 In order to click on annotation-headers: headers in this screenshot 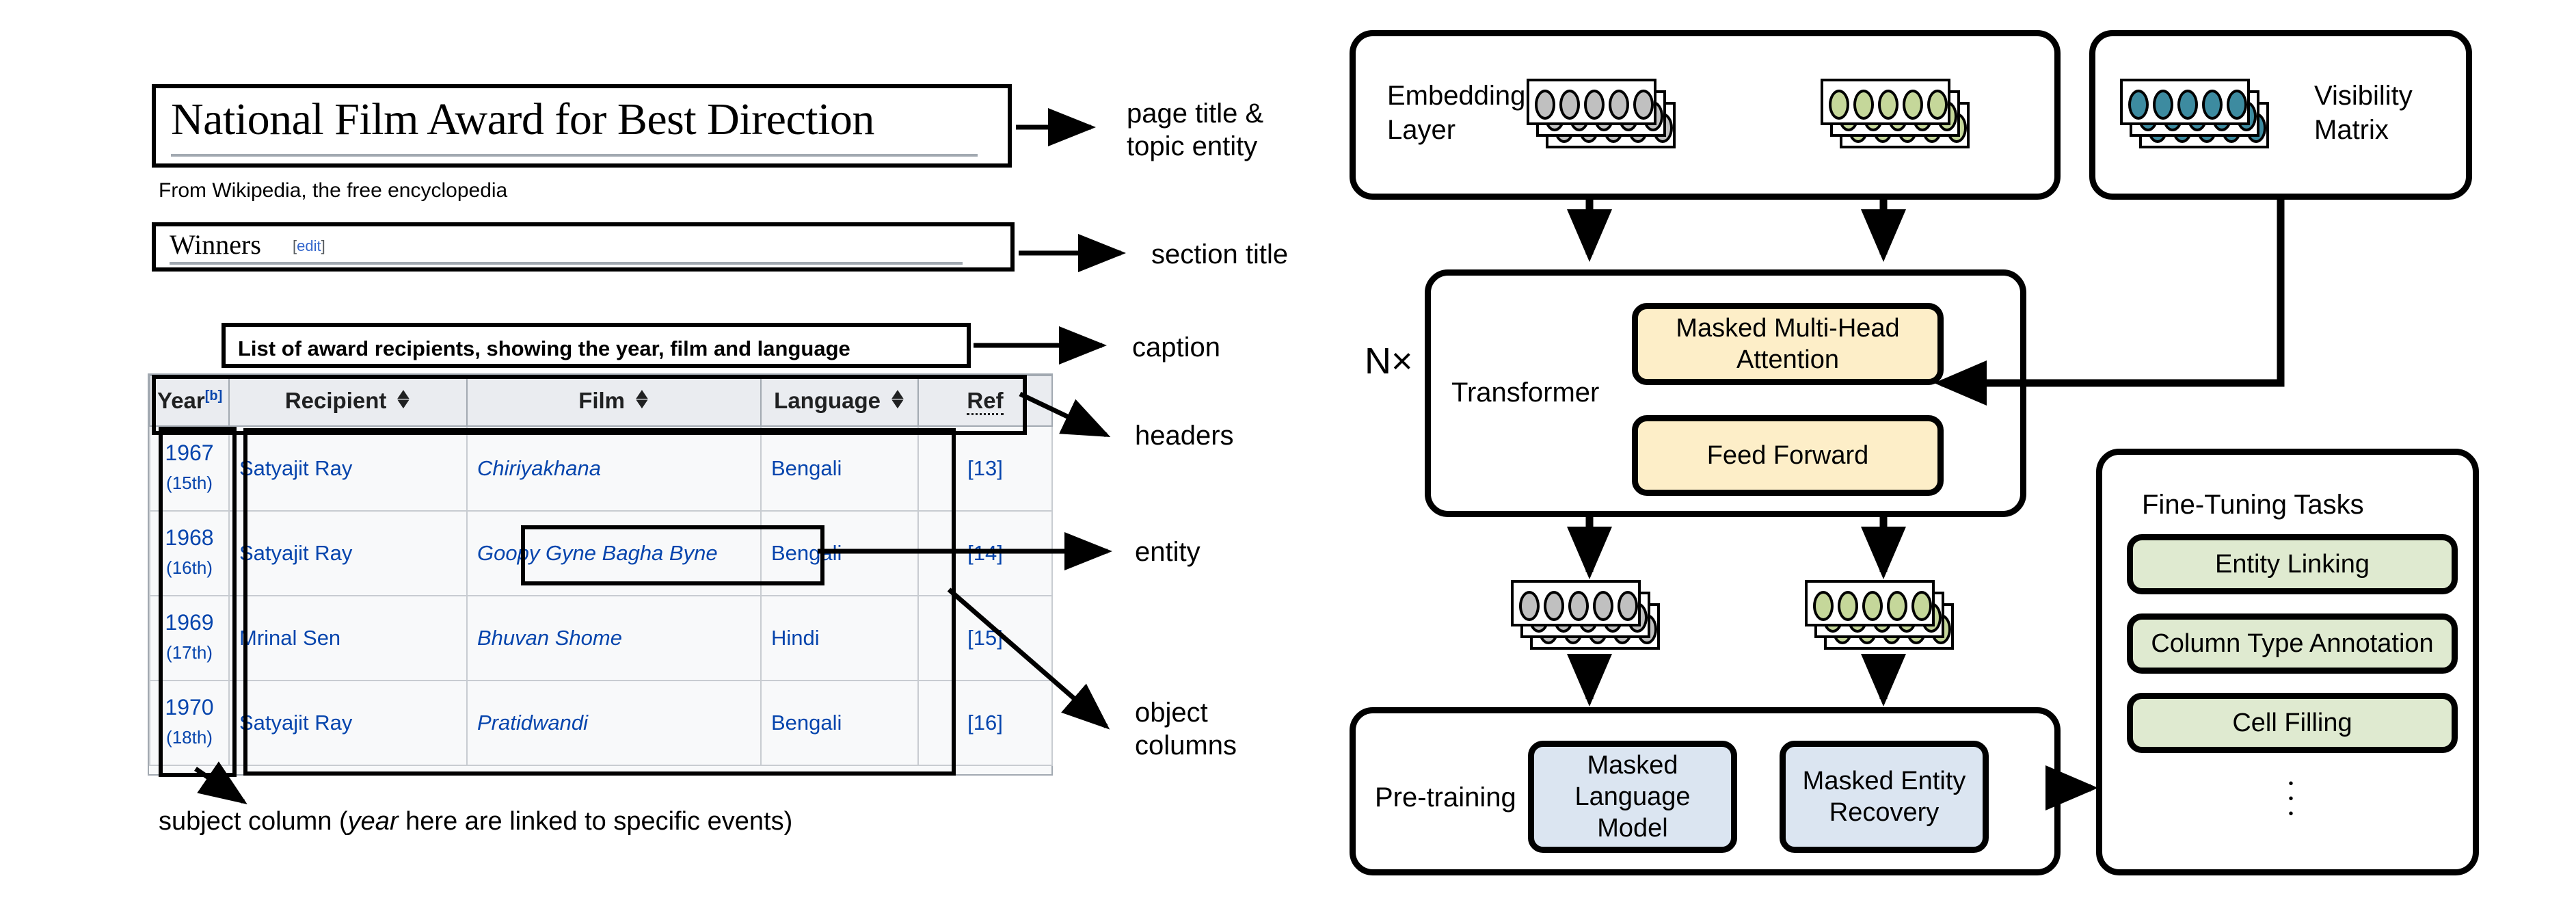, I will do `click(1184, 436)`.